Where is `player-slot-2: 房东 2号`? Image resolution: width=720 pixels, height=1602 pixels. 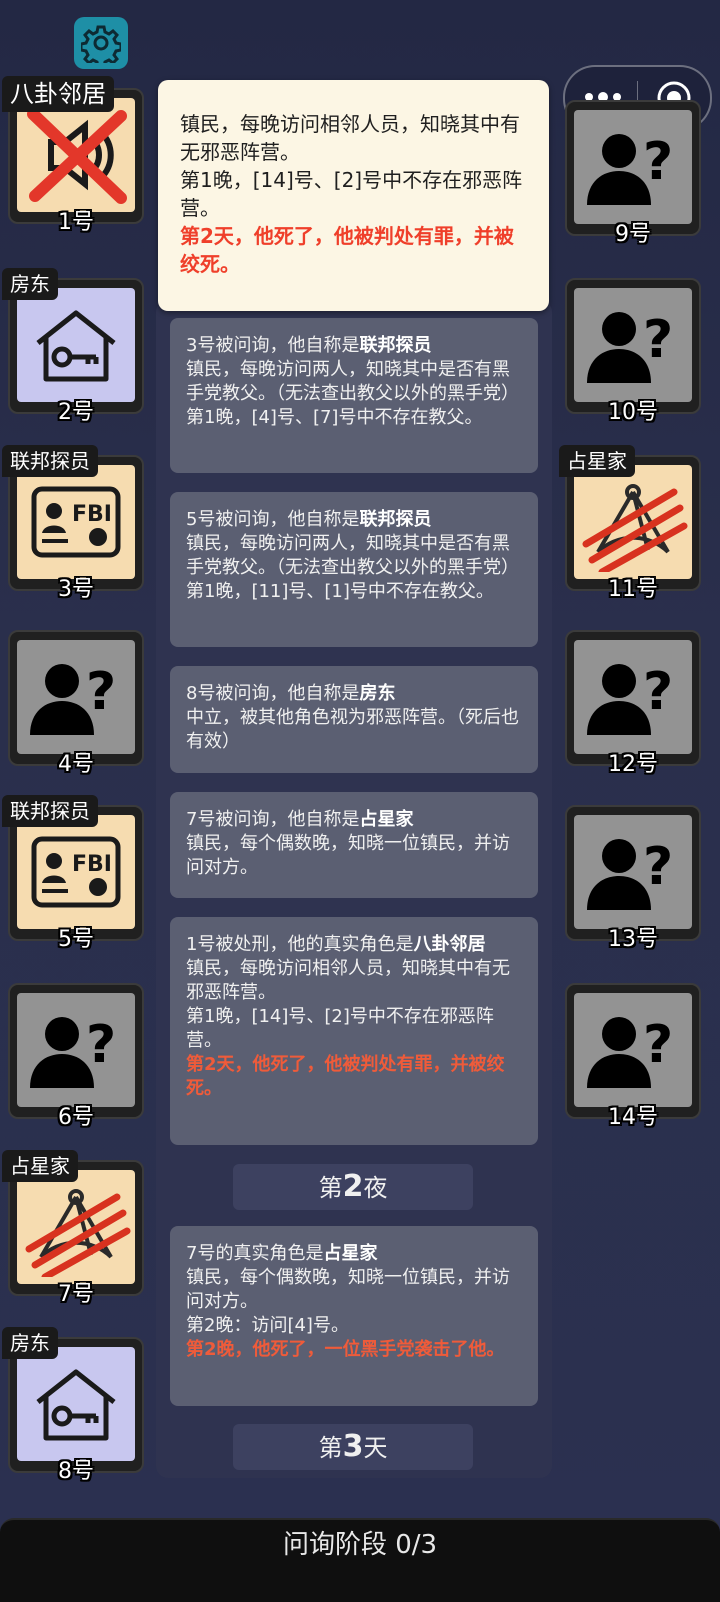
player-slot-2: 房东 2号 is located at coordinates (73, 346).